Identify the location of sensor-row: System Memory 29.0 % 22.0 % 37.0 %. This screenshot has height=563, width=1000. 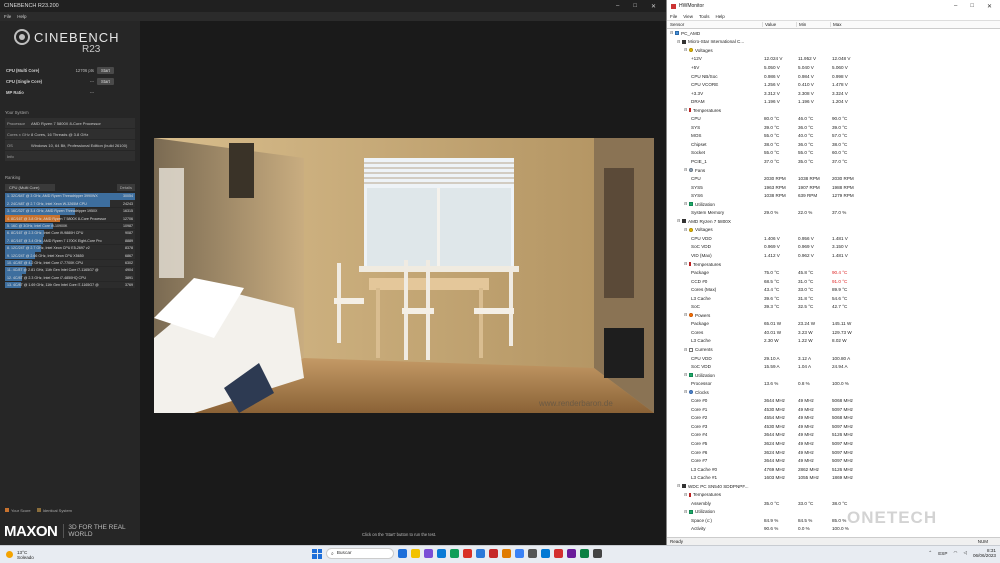
(833, 212).